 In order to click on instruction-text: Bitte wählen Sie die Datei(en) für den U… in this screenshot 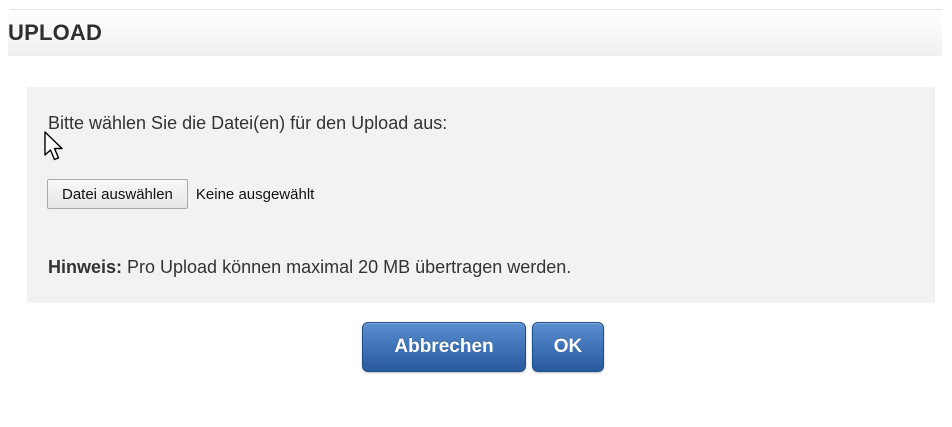, I will do `click(248, 123)`.